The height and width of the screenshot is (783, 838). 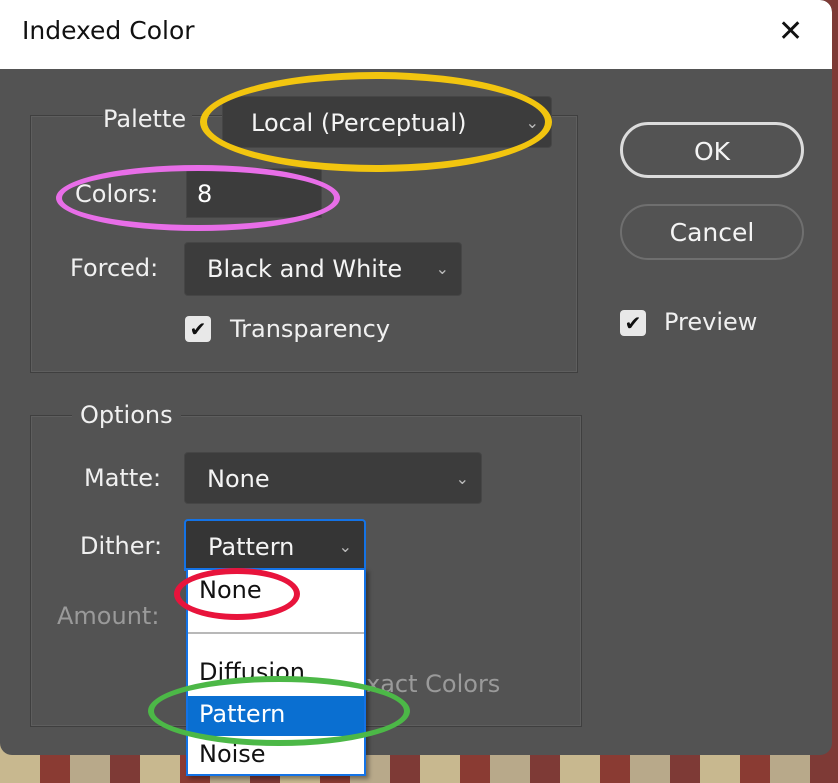 What do you see at coordinates (121, 546) in the screenshot?
I see `dither-label: Dither:` at bounding box center [121, 546].